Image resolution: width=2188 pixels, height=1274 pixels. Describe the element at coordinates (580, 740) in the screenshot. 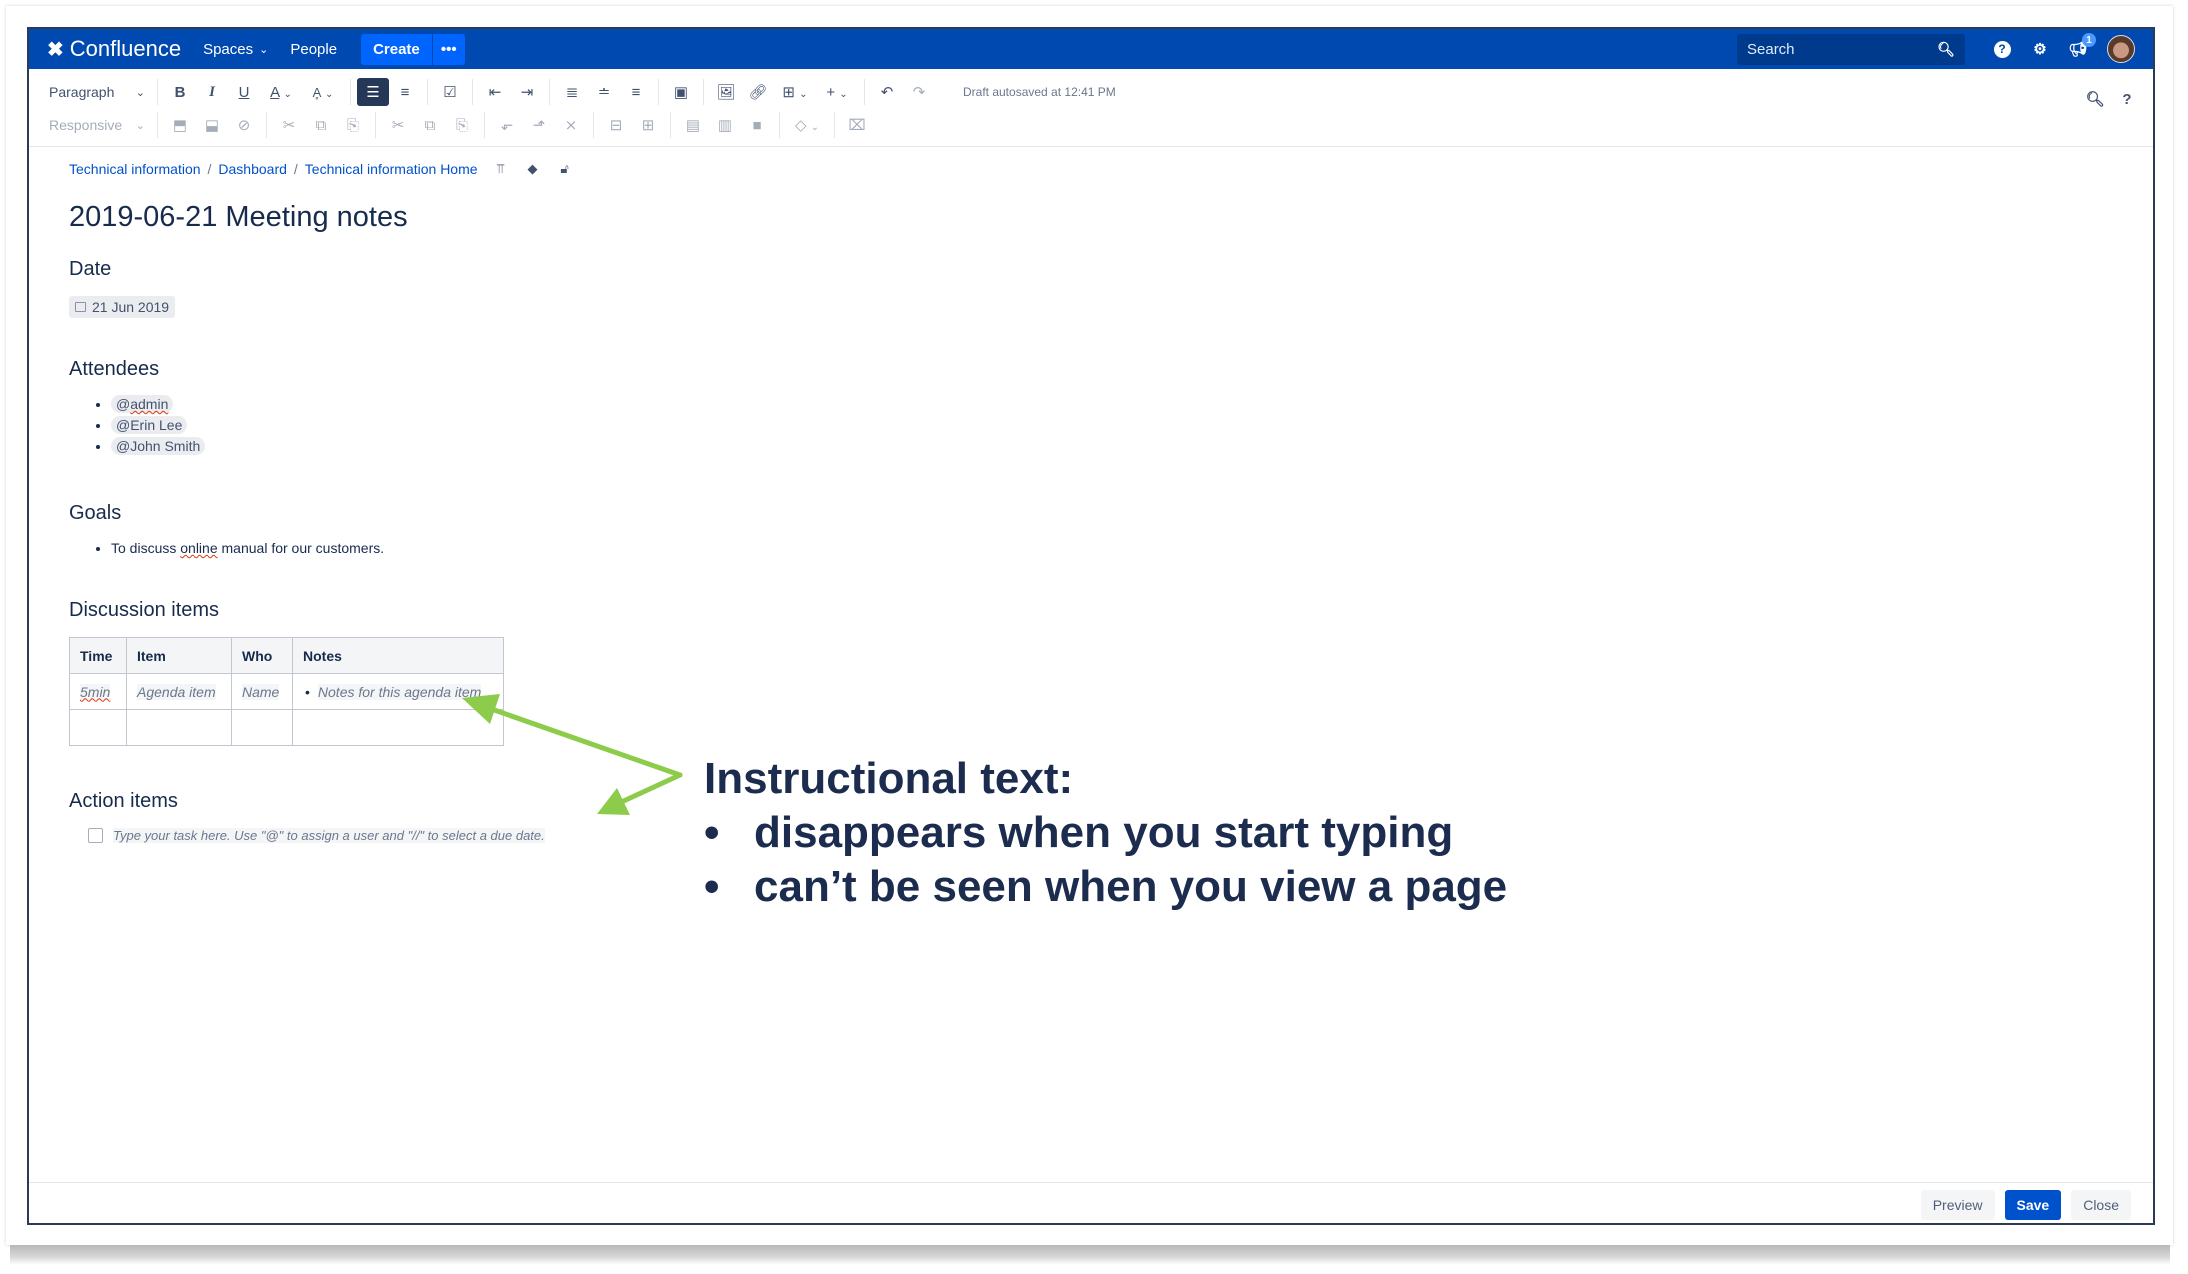

I see `arrow-to-table-line` at that location.